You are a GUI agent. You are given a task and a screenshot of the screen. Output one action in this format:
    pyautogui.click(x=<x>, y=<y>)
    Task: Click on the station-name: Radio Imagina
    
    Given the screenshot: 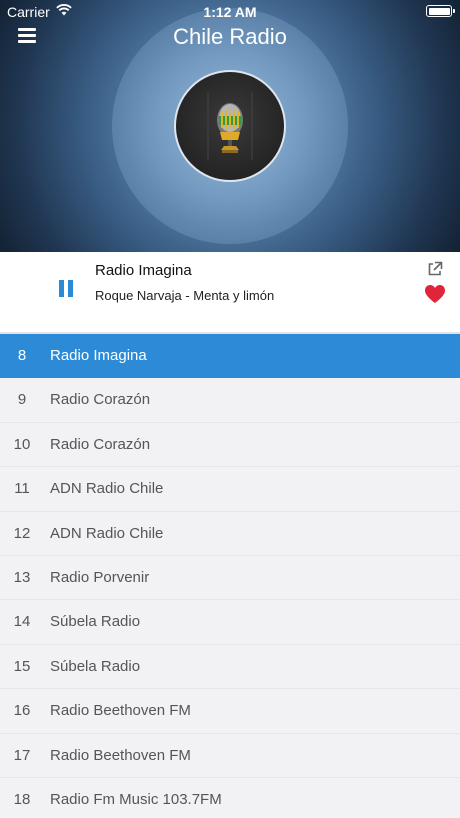 What is the action you would take?
    pyautogui.click(x=98, y=355)
    